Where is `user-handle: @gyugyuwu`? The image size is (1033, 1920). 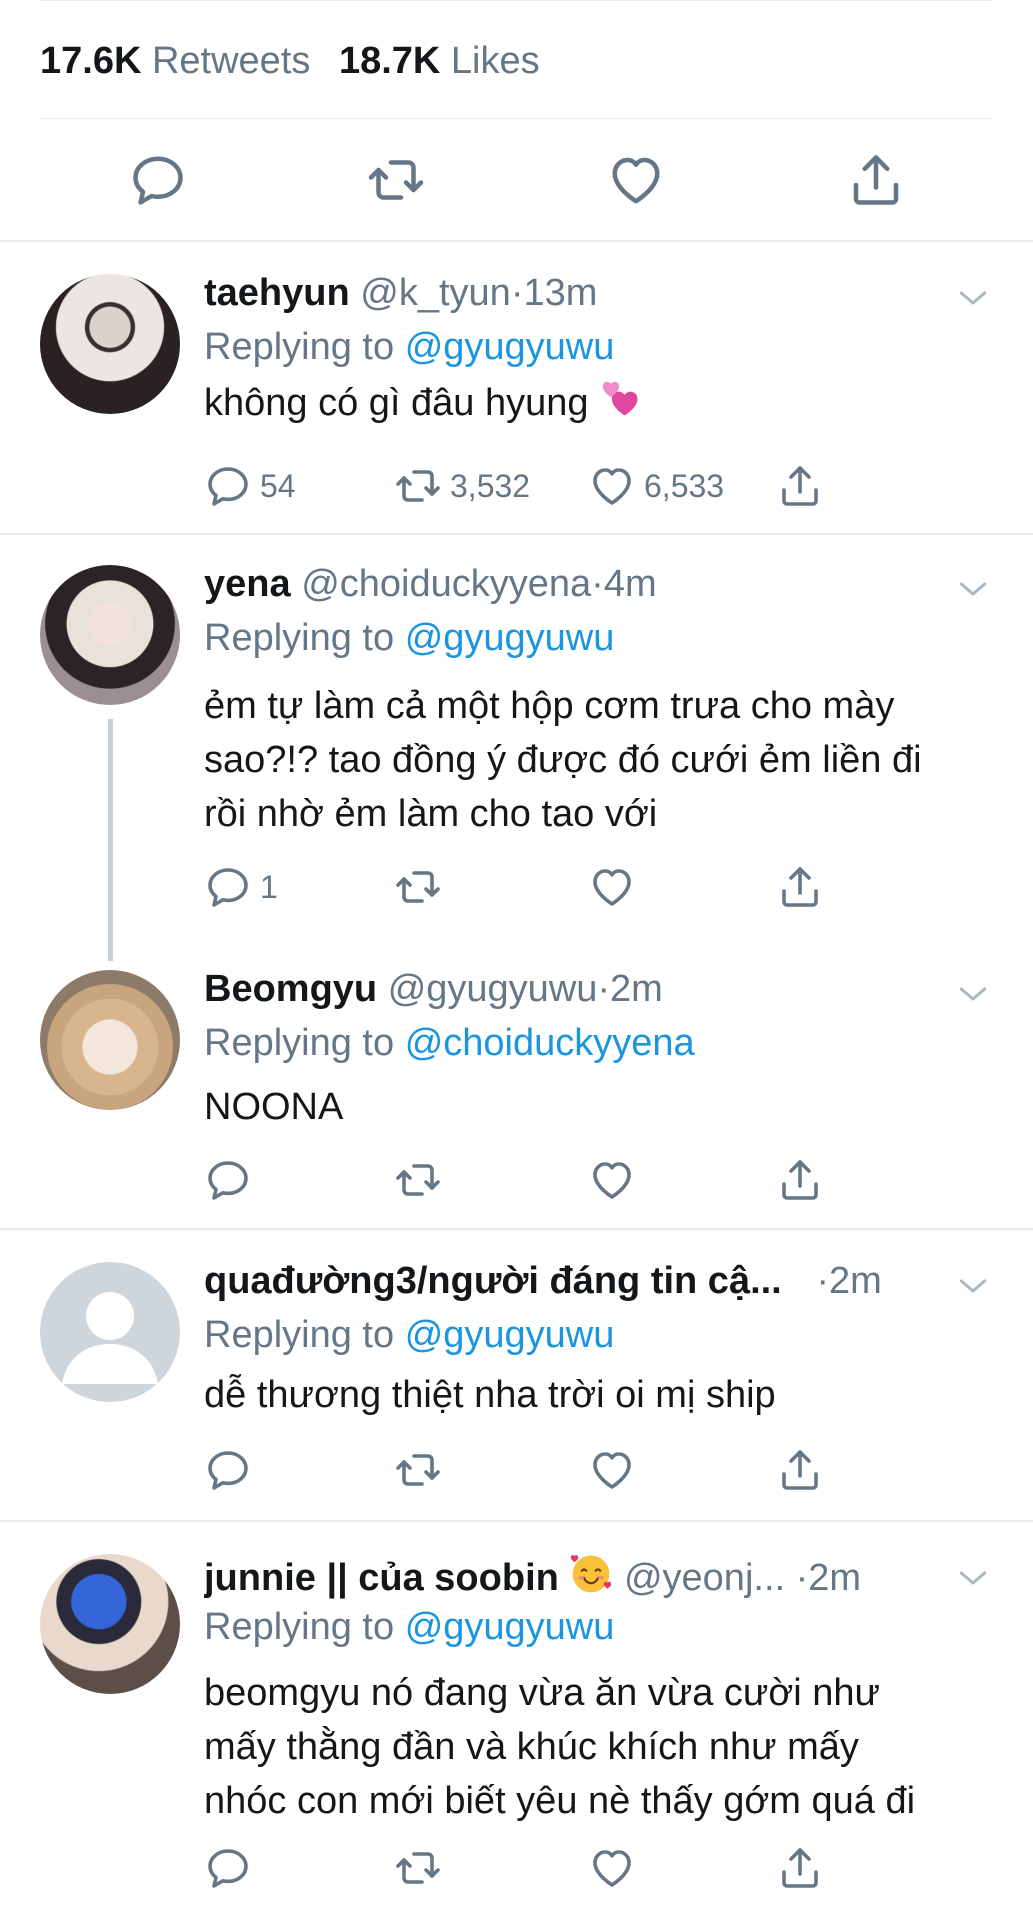 user-handle: @gyugyuwu is located at coordinates (493, 989).